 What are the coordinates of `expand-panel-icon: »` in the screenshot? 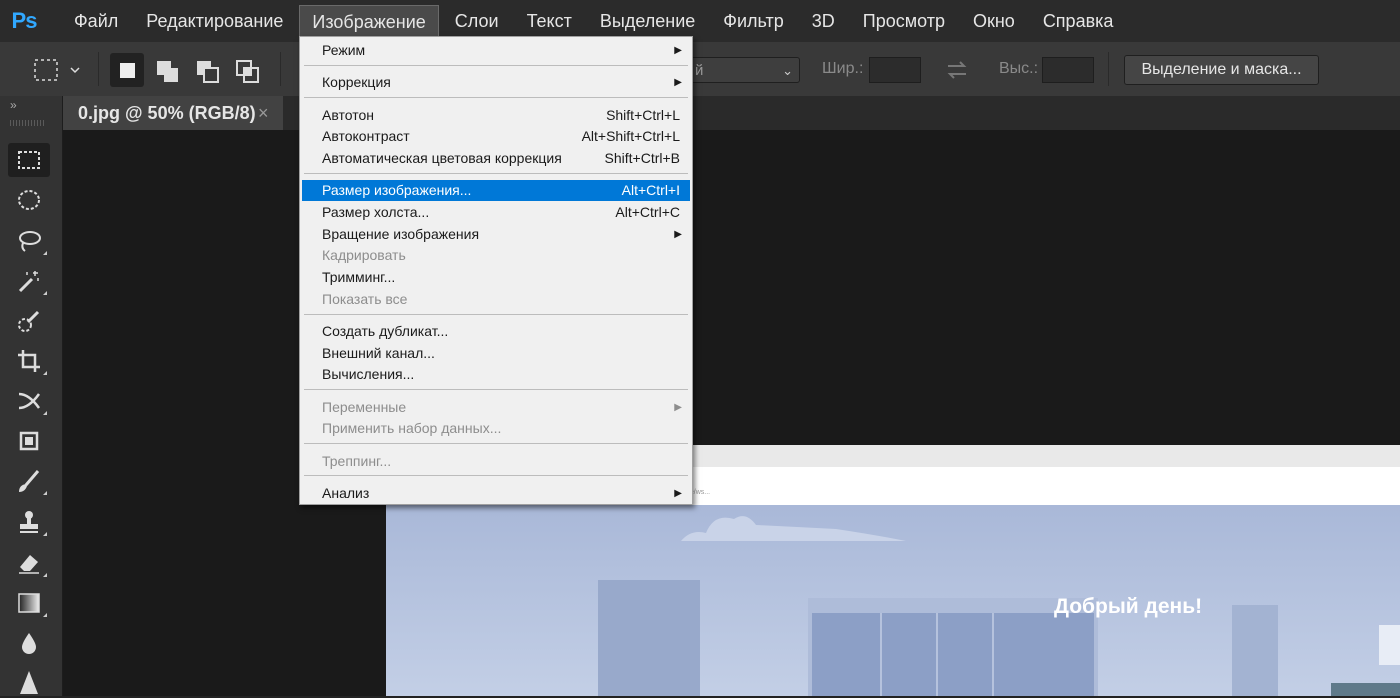 It's located at (13, 105).